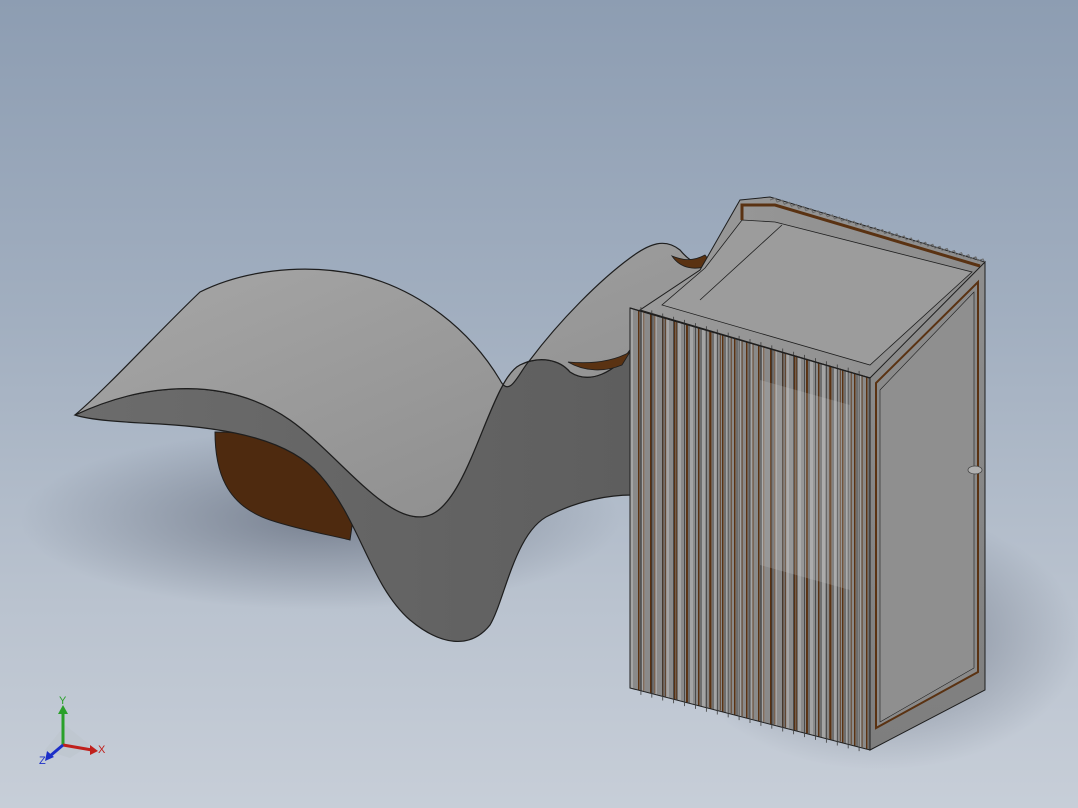 Image resolution: width=1078 pixels, height=808 pixels. I want to click on triad-x-arrow, so click(94, 750).